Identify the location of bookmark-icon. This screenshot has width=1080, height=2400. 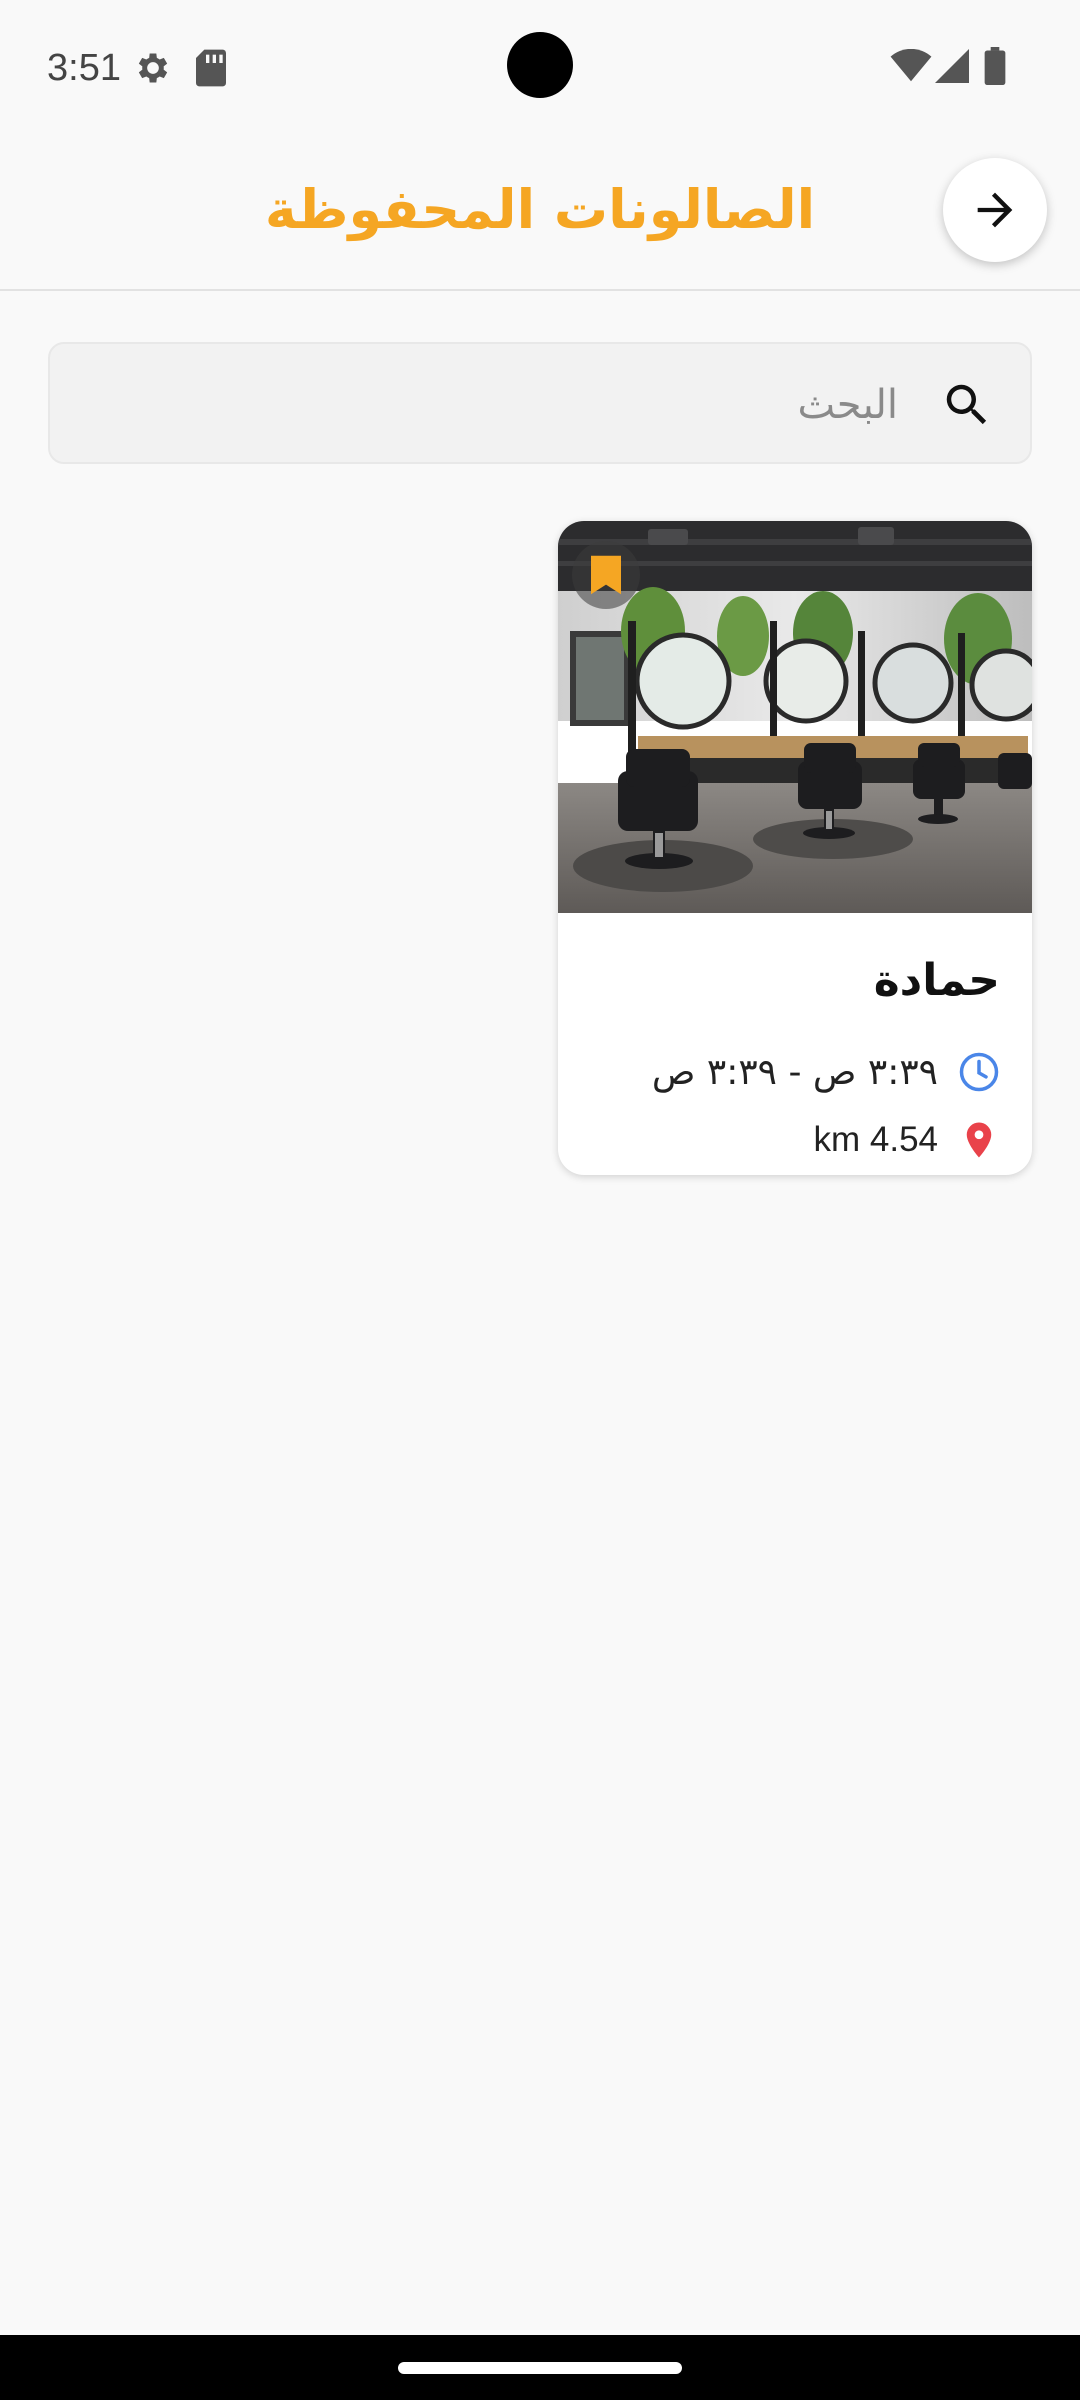
(606, 575).